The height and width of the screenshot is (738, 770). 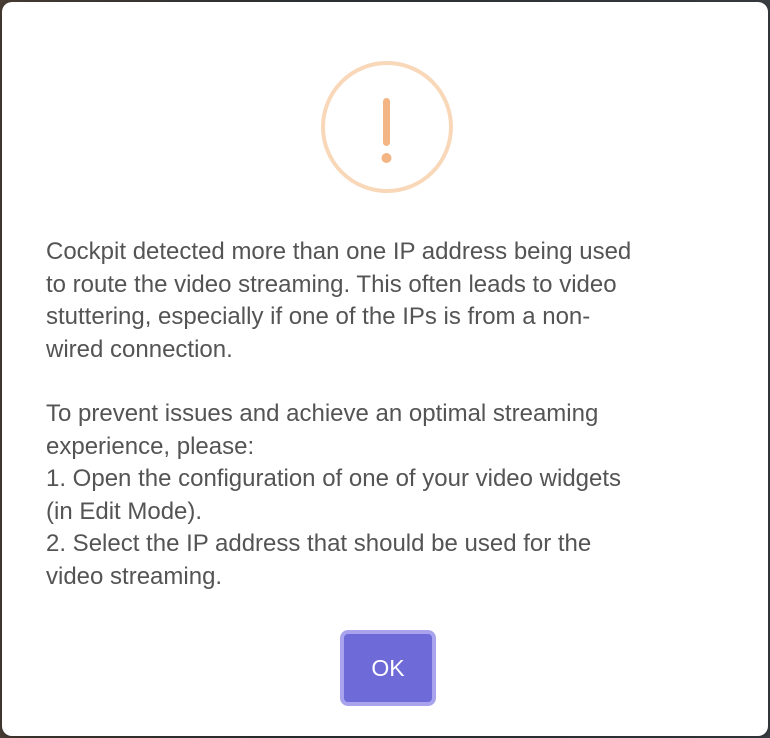 What do you see at coordinates (150, 446) in the screenshot?
I see `message-line: experience, please:` at bounding box center [150, 446].